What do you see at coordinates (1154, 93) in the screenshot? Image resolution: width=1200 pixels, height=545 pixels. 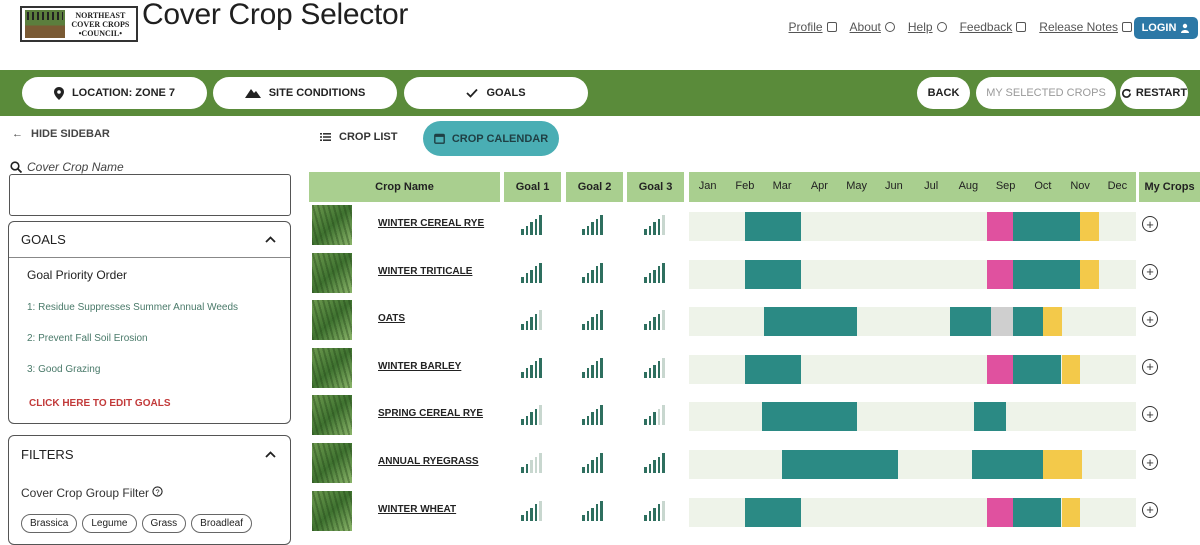 I see `restart-button: RESTART` at bounding box center [1154, 93].